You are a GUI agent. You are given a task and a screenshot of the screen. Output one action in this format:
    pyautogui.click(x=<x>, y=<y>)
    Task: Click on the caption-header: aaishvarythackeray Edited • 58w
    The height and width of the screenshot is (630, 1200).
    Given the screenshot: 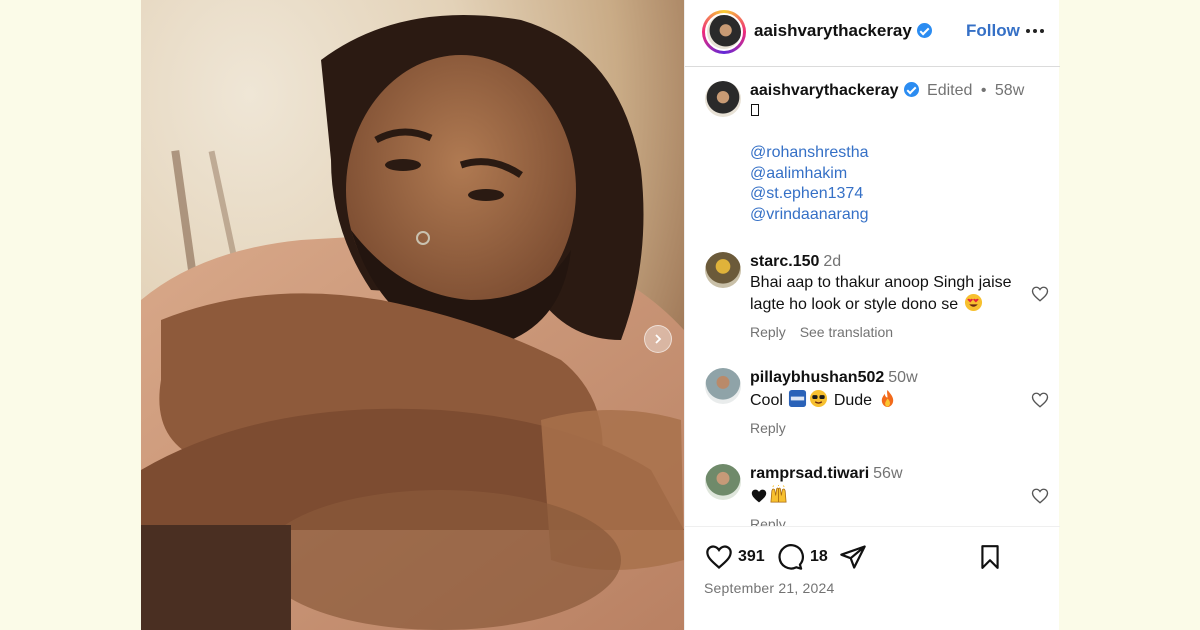 What is the action you would take?
    pyautogui.click(x=887, y=91)
    